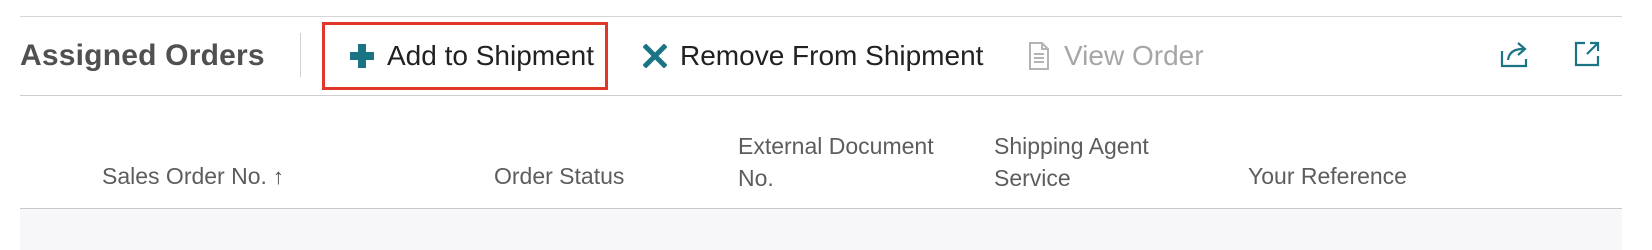 Image resolution: width=1652 pixels, height=250 pixels. Describe the element at coordinates (655, 56) in the screenshot. I see `x-icon` at that location.